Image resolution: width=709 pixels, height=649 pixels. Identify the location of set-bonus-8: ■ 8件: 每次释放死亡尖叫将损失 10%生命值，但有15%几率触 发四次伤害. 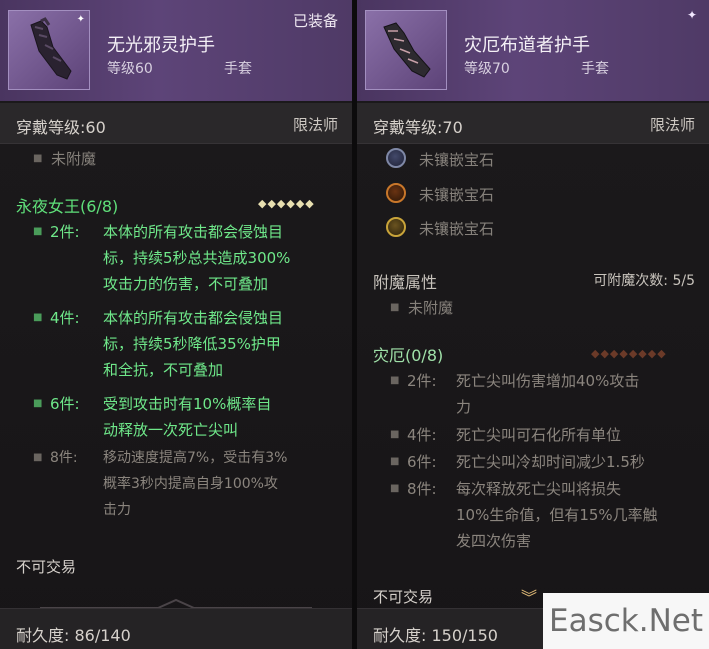
(547, 516).